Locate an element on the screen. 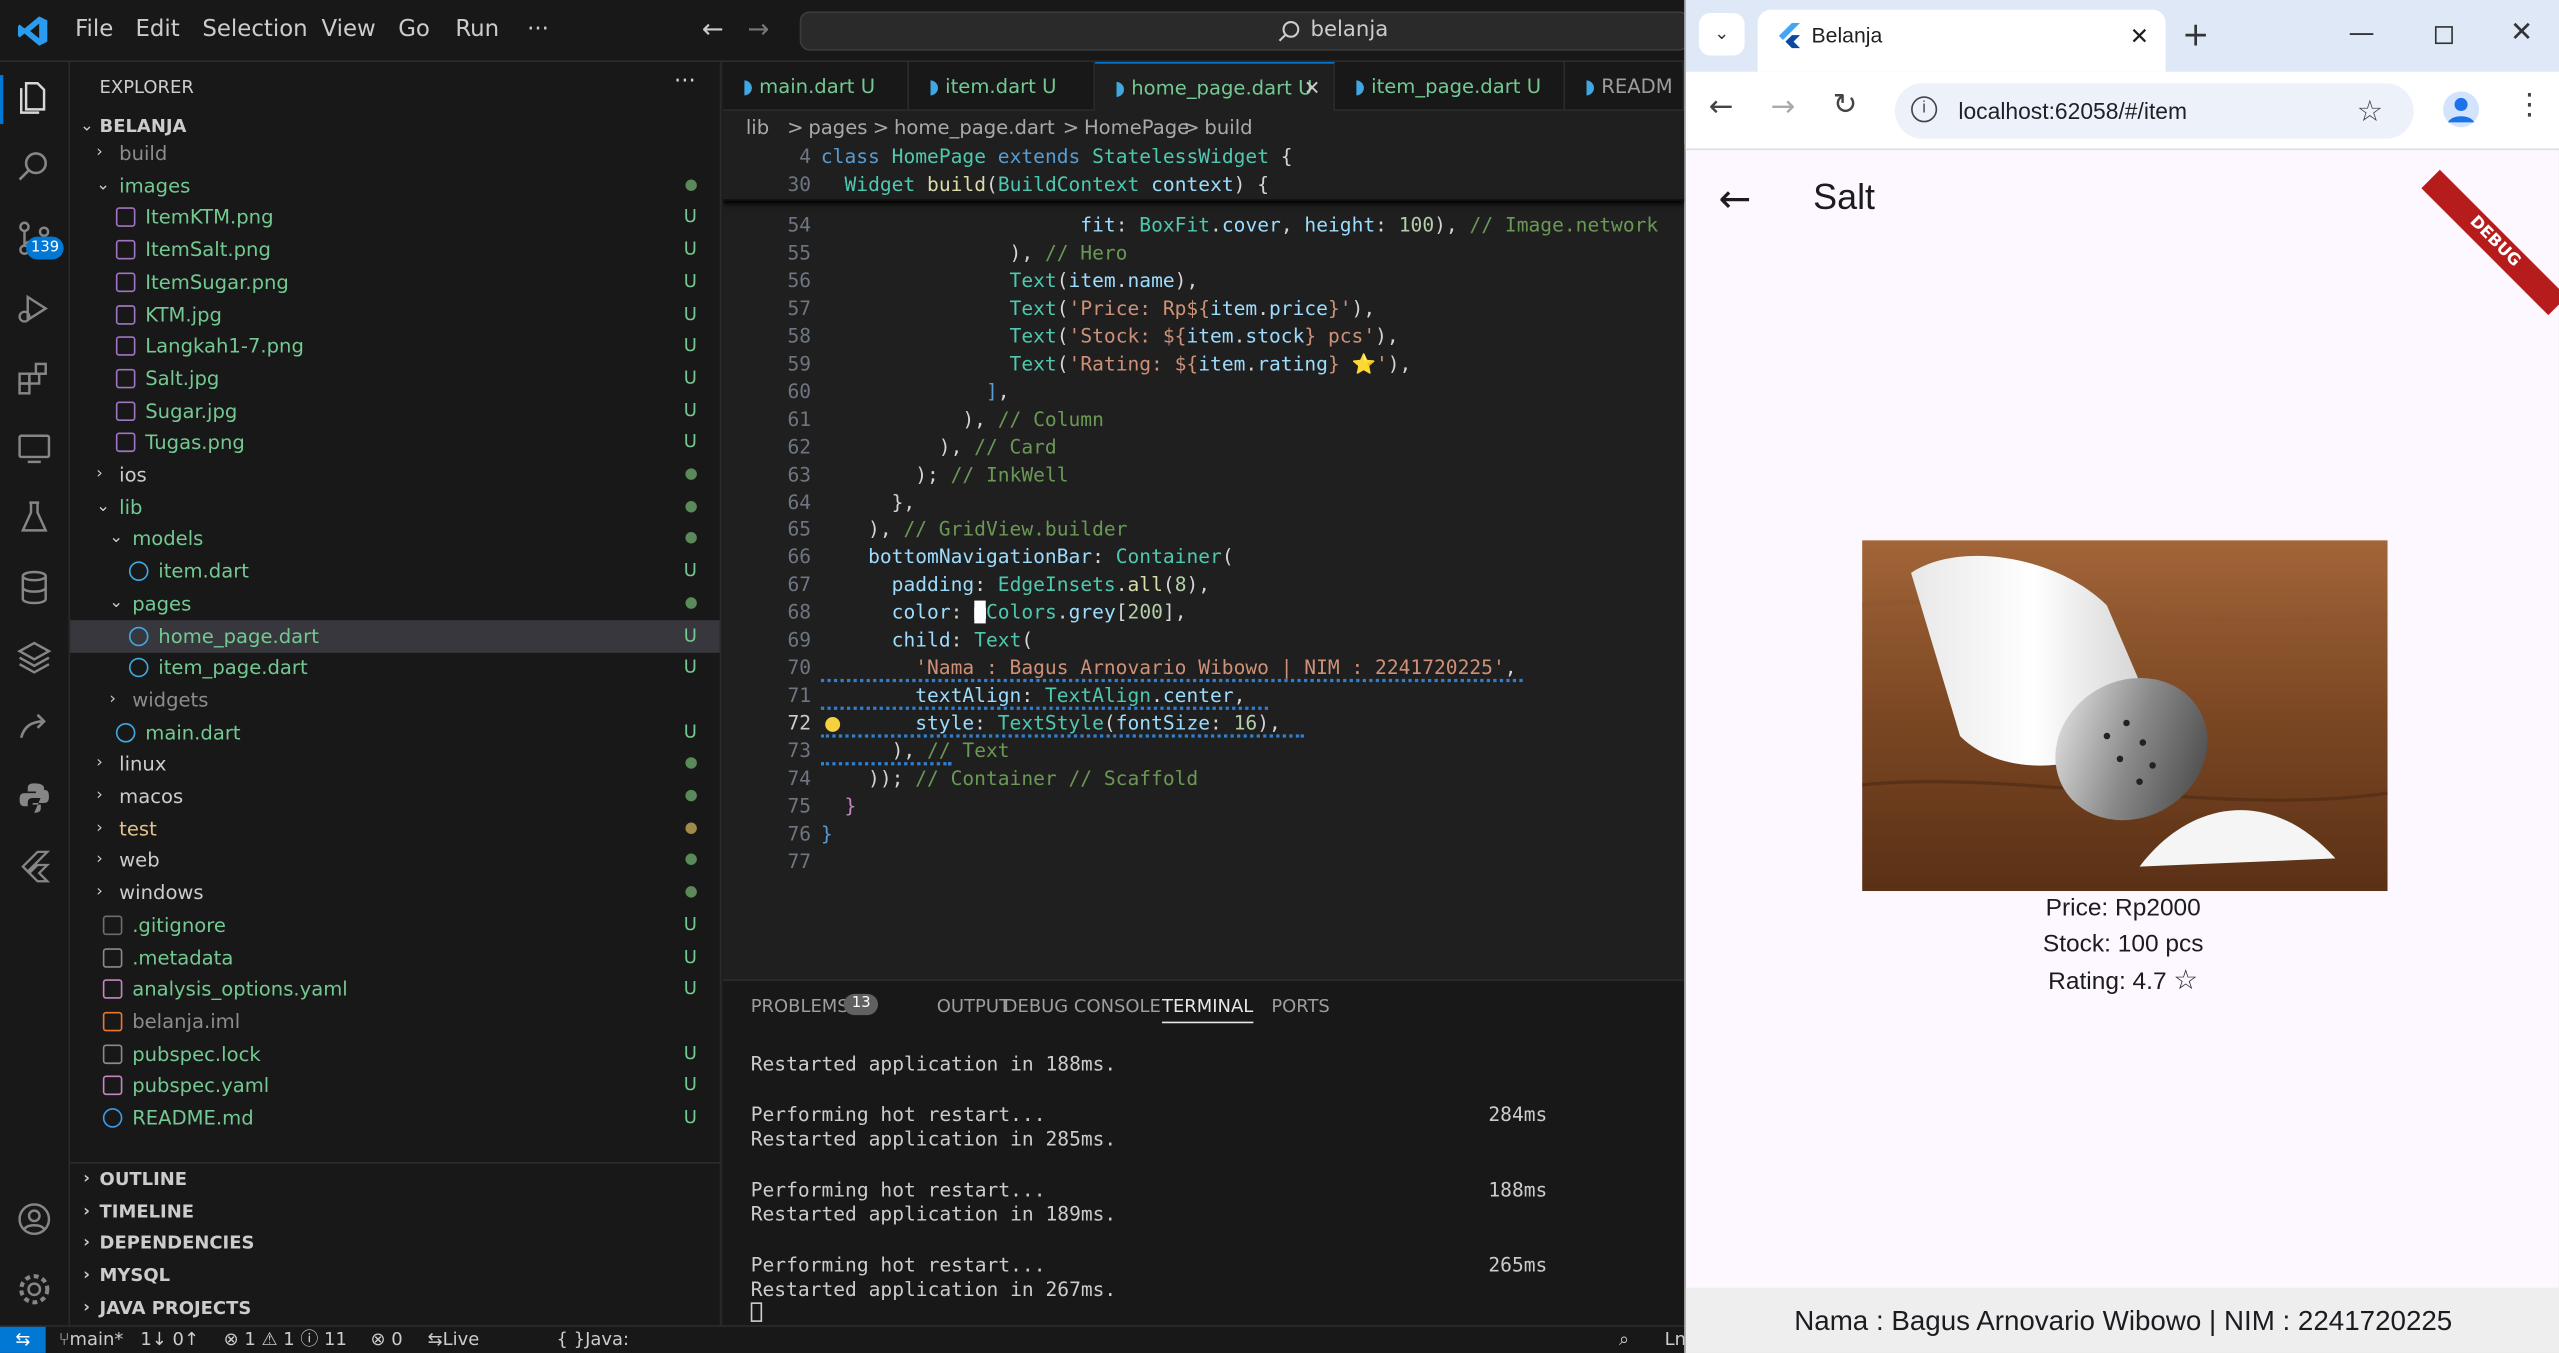  file-tree-item: README.md U is located at coordinates (395, 1118).